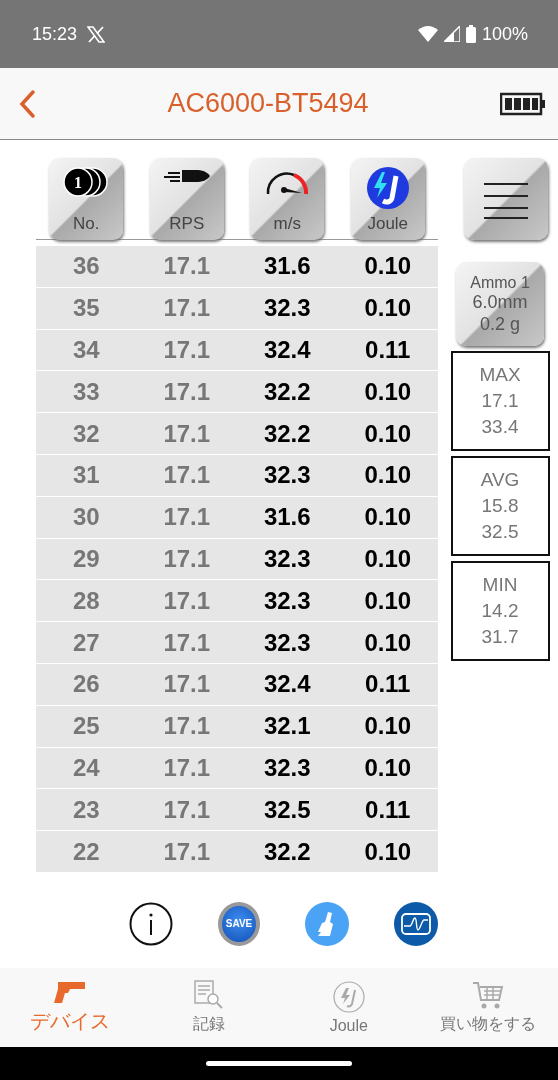 This screenshot has width=558, height=1080. I want to click on table-cell-text: 31, so click(86, 475).